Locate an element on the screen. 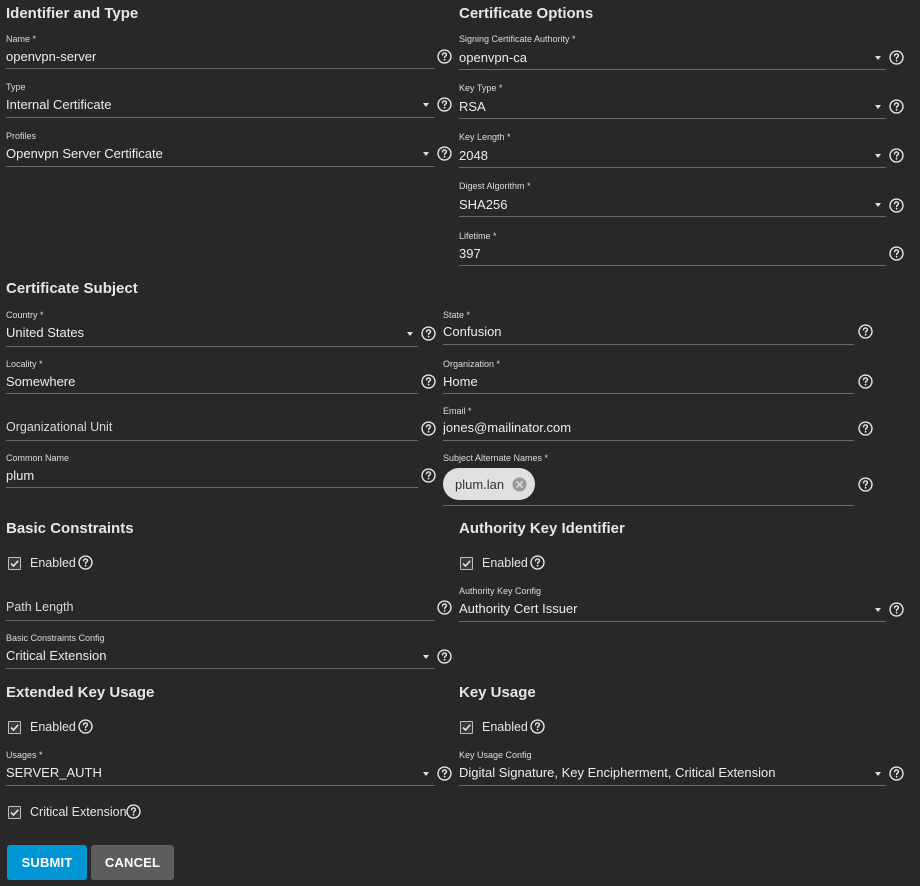  locality-help-icon is located at coordinates (428, 381).